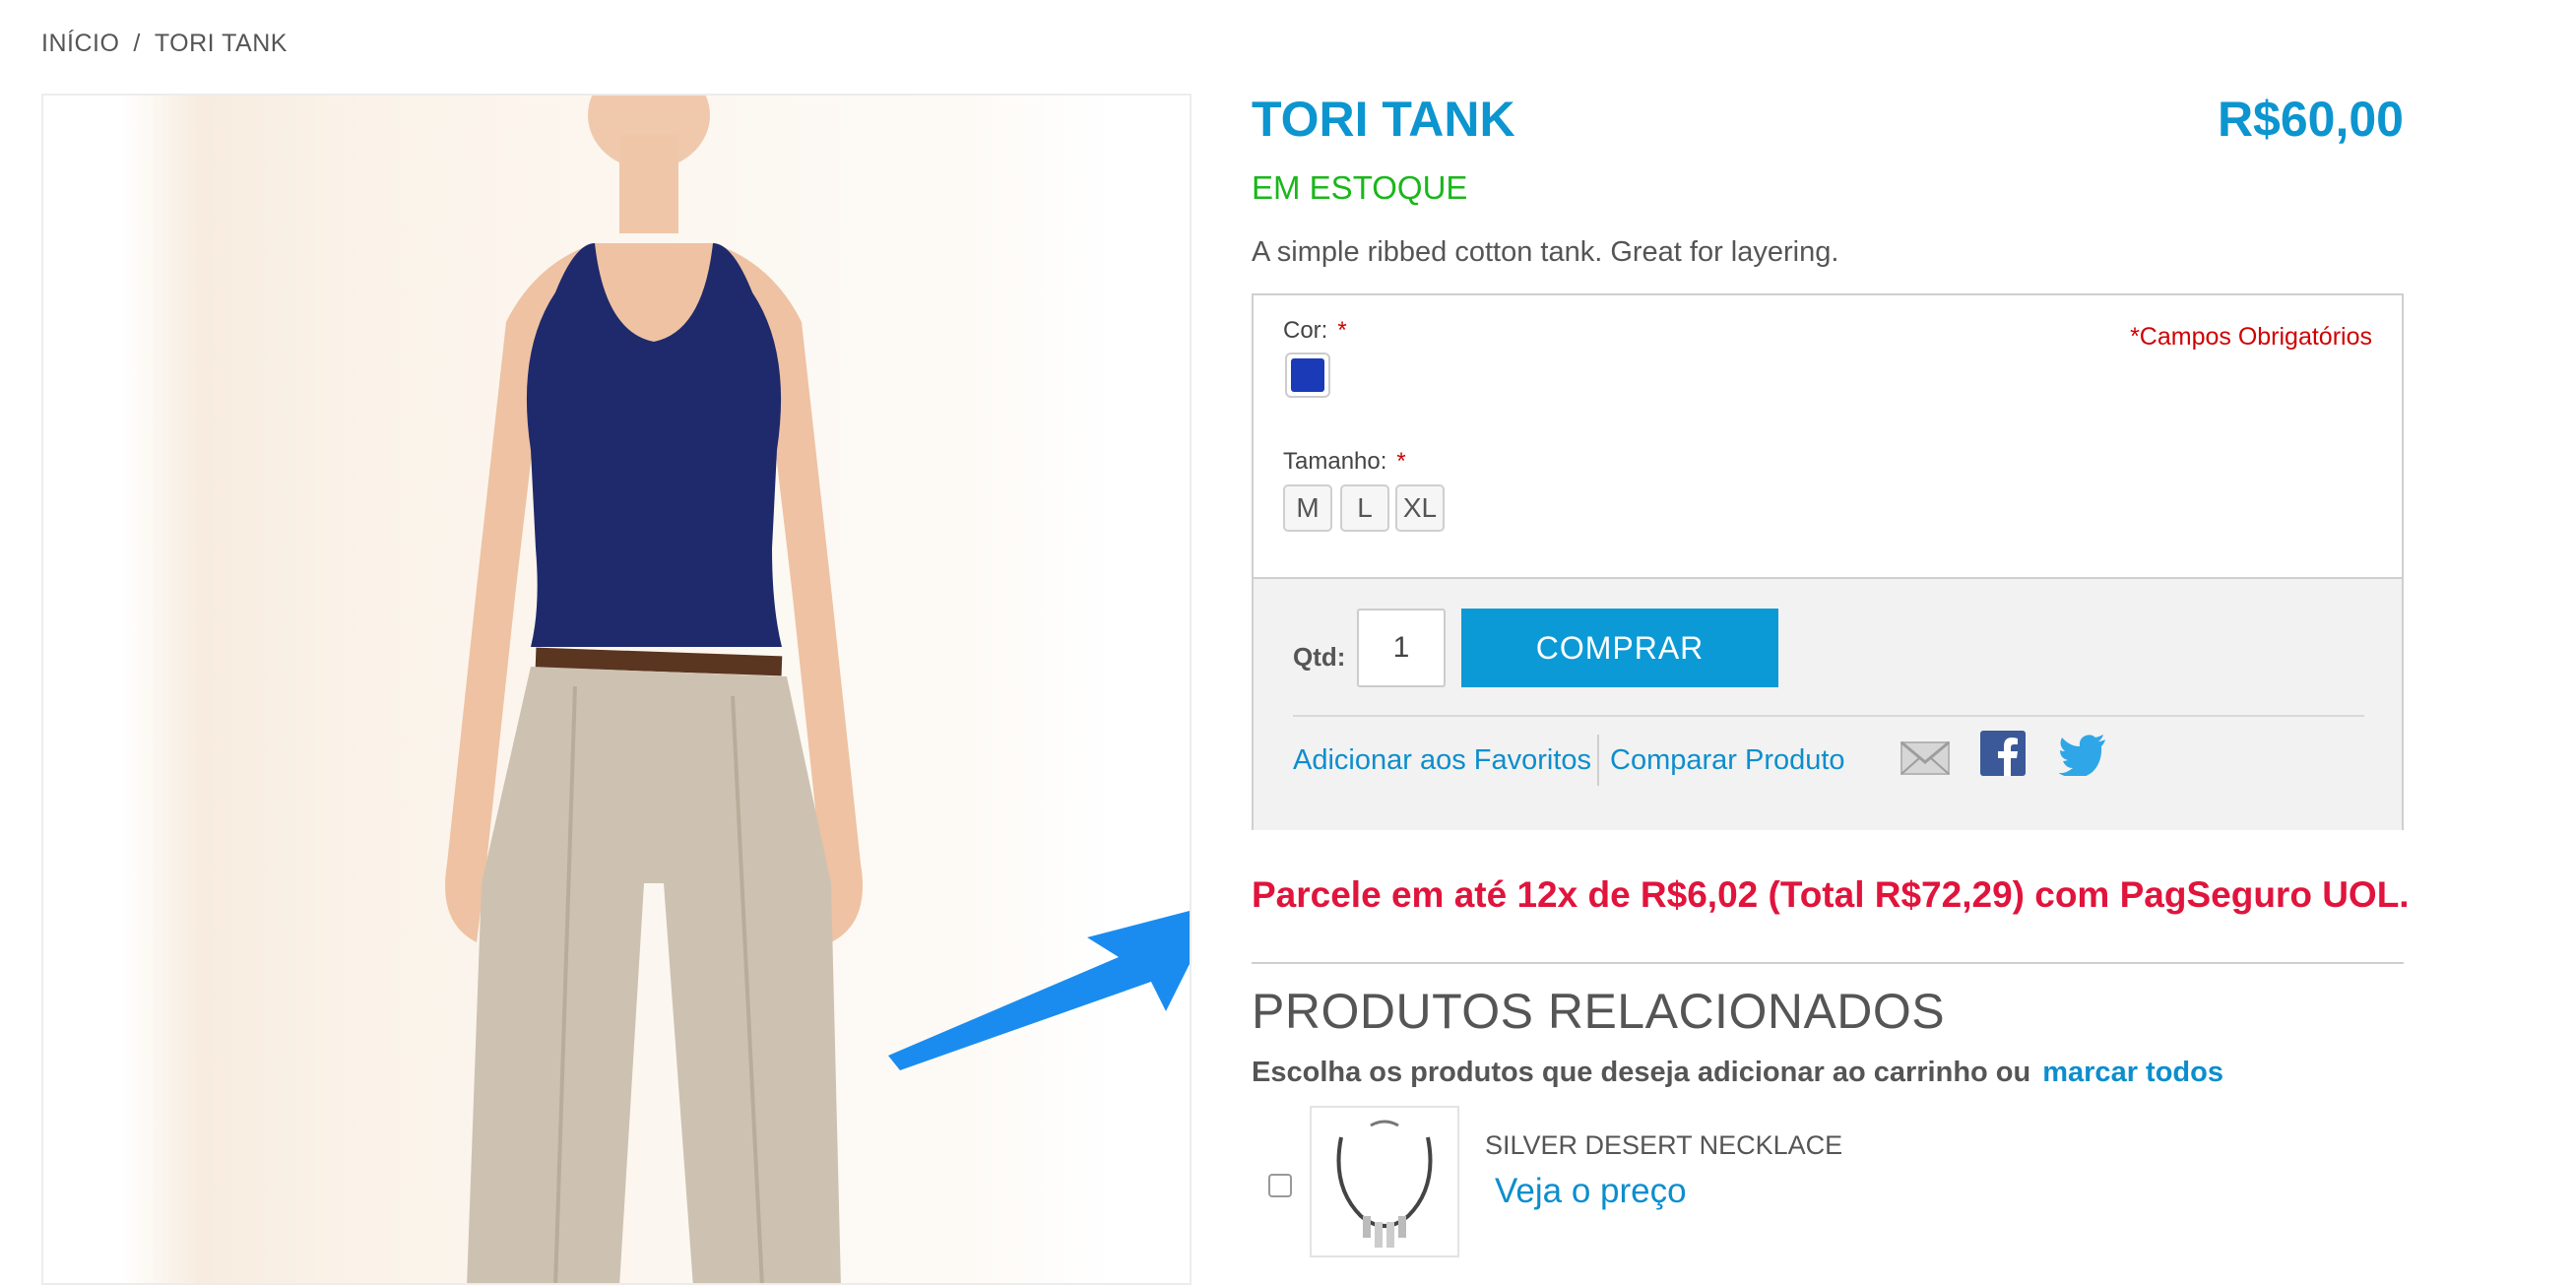  Describe the element at coordinates (1925, 758) in the screenshot. I see `email-icon` at that location.